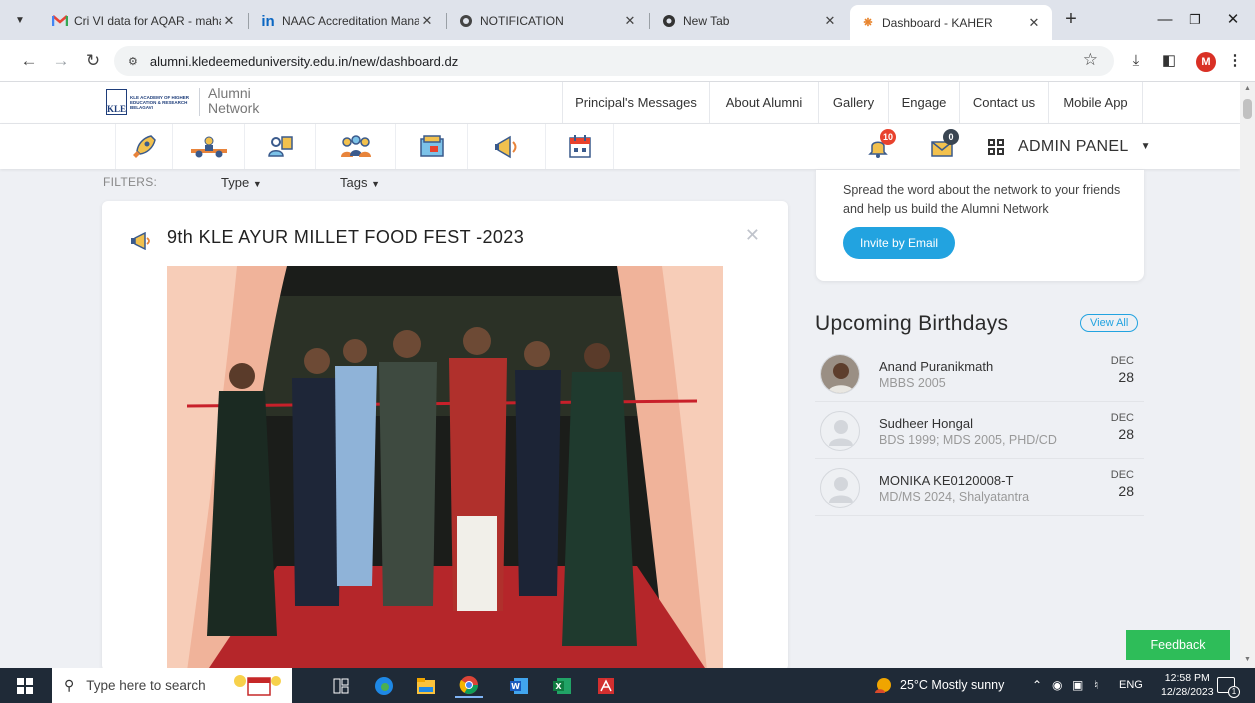 The width and height of the screenshot is (1255, 703). What do you see at coordinates (1003, 102) in the screenshot?
I see `nav-contact-us: Contact us` at bounding box center [1003, 102].